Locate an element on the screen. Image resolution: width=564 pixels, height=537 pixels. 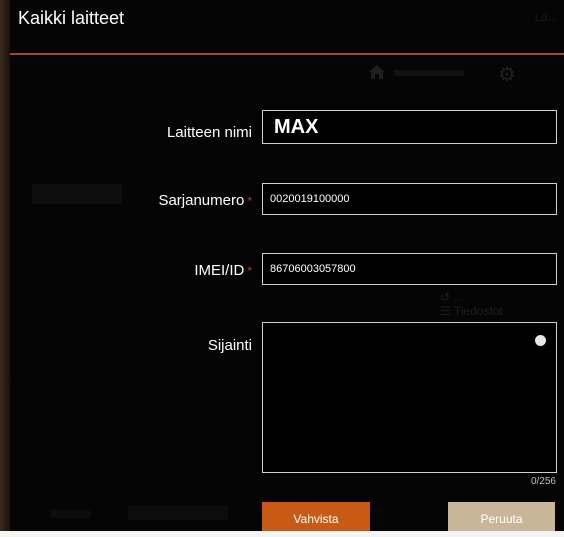
device-name-label: Laitteen nimi is located at coordinates (177, 132).